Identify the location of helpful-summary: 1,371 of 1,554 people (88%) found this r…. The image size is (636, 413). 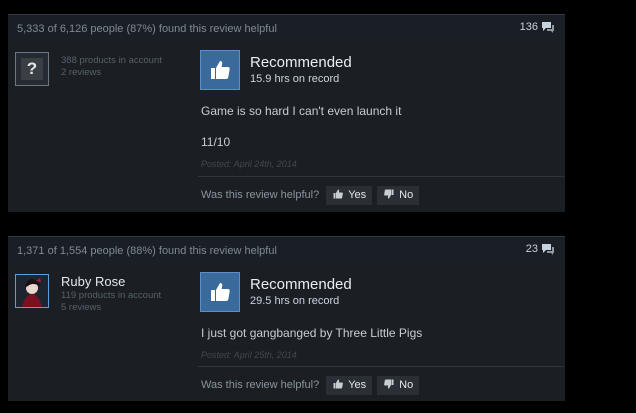
(147, 251).